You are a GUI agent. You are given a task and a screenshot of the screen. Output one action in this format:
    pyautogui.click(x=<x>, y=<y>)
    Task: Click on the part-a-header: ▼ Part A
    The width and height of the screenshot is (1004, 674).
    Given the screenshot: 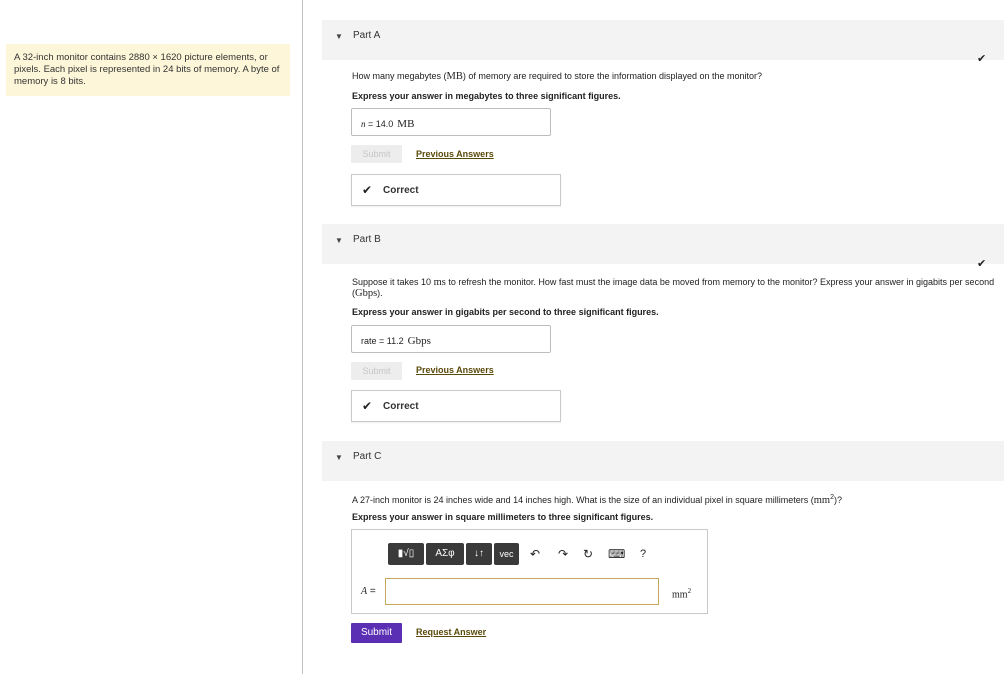 What is the action you would take?
    pyautogui.click(x=663, y=40)
    